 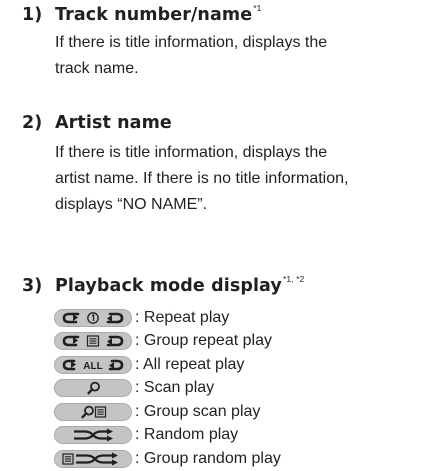 What do you see at coordinates (93, 411) in the screenshot?
I see `group-scan-icon` at bounding box center [93, 411].